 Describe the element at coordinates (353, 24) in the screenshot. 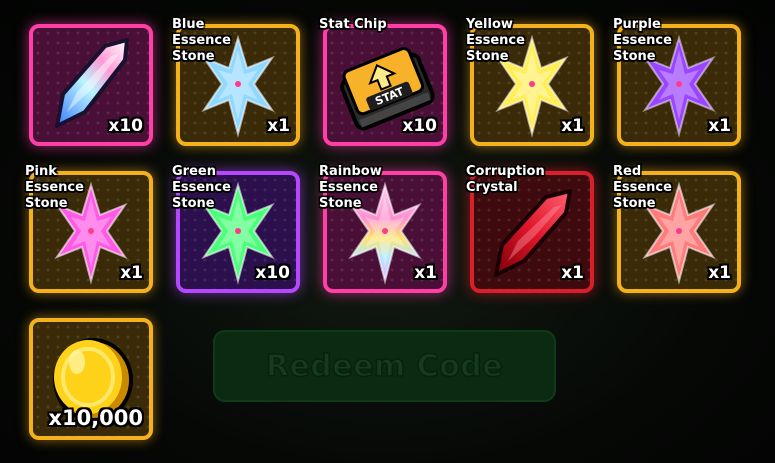

I see `item-label: Stat Chip` at that location.